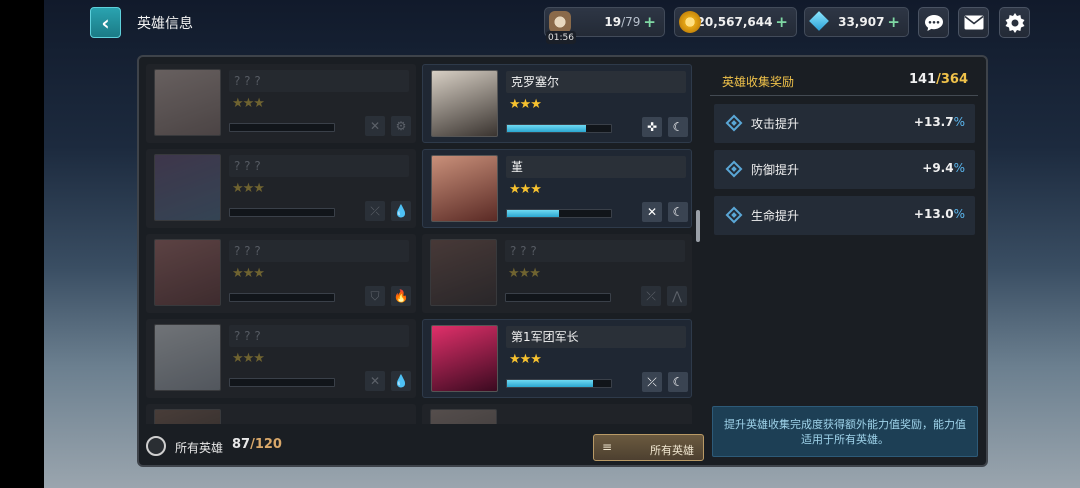 This screenshot has width=1080, height=488. Describe the element at coordinates (596, 82) in the screenshot. I see `hero-name: 克罗塞尔` at that location.